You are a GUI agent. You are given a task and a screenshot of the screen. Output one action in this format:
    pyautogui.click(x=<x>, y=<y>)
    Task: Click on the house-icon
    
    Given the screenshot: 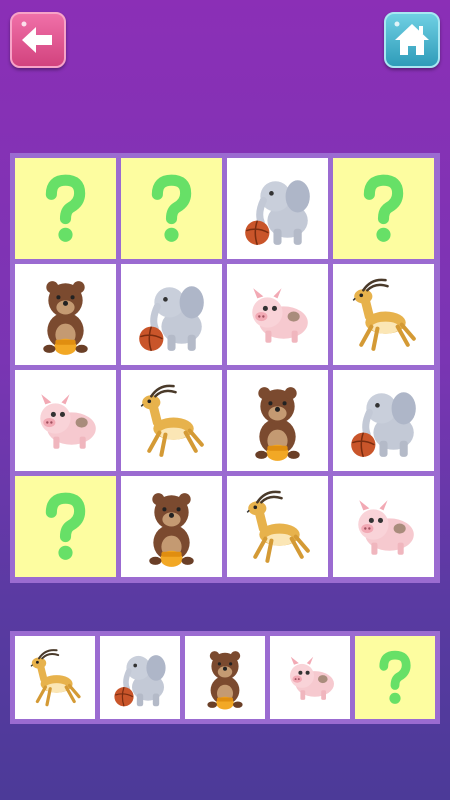 What is the action you would take?
    pyautogui.click(x=411, y=38)
    